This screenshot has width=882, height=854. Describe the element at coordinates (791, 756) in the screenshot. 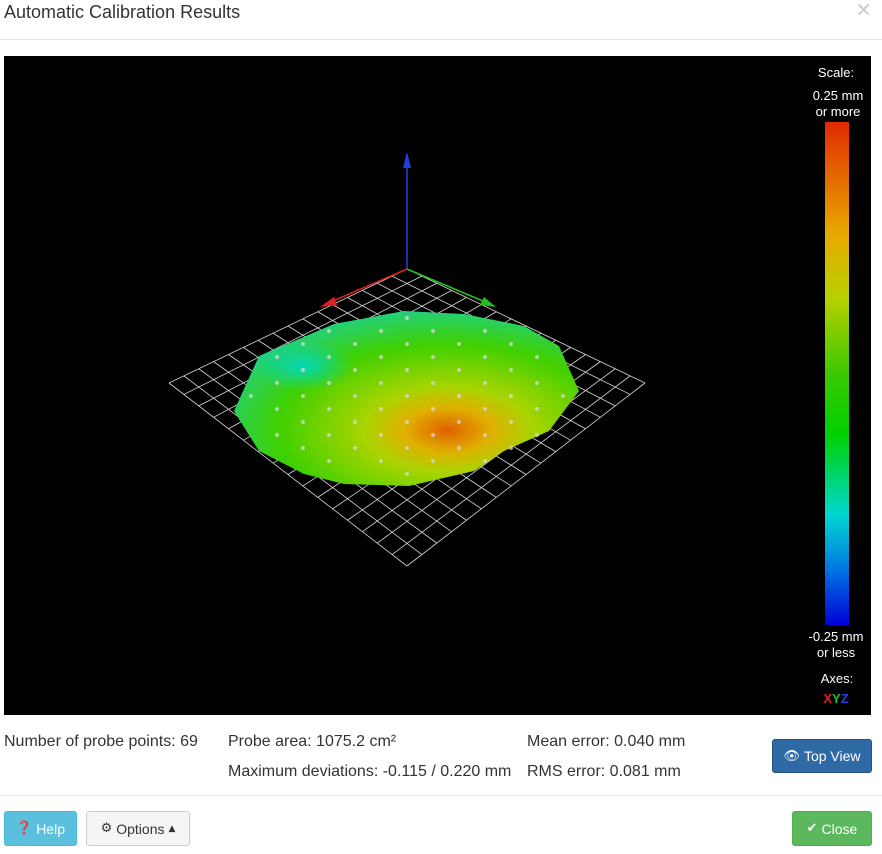

I see `eye-icon: 👁` at that location.